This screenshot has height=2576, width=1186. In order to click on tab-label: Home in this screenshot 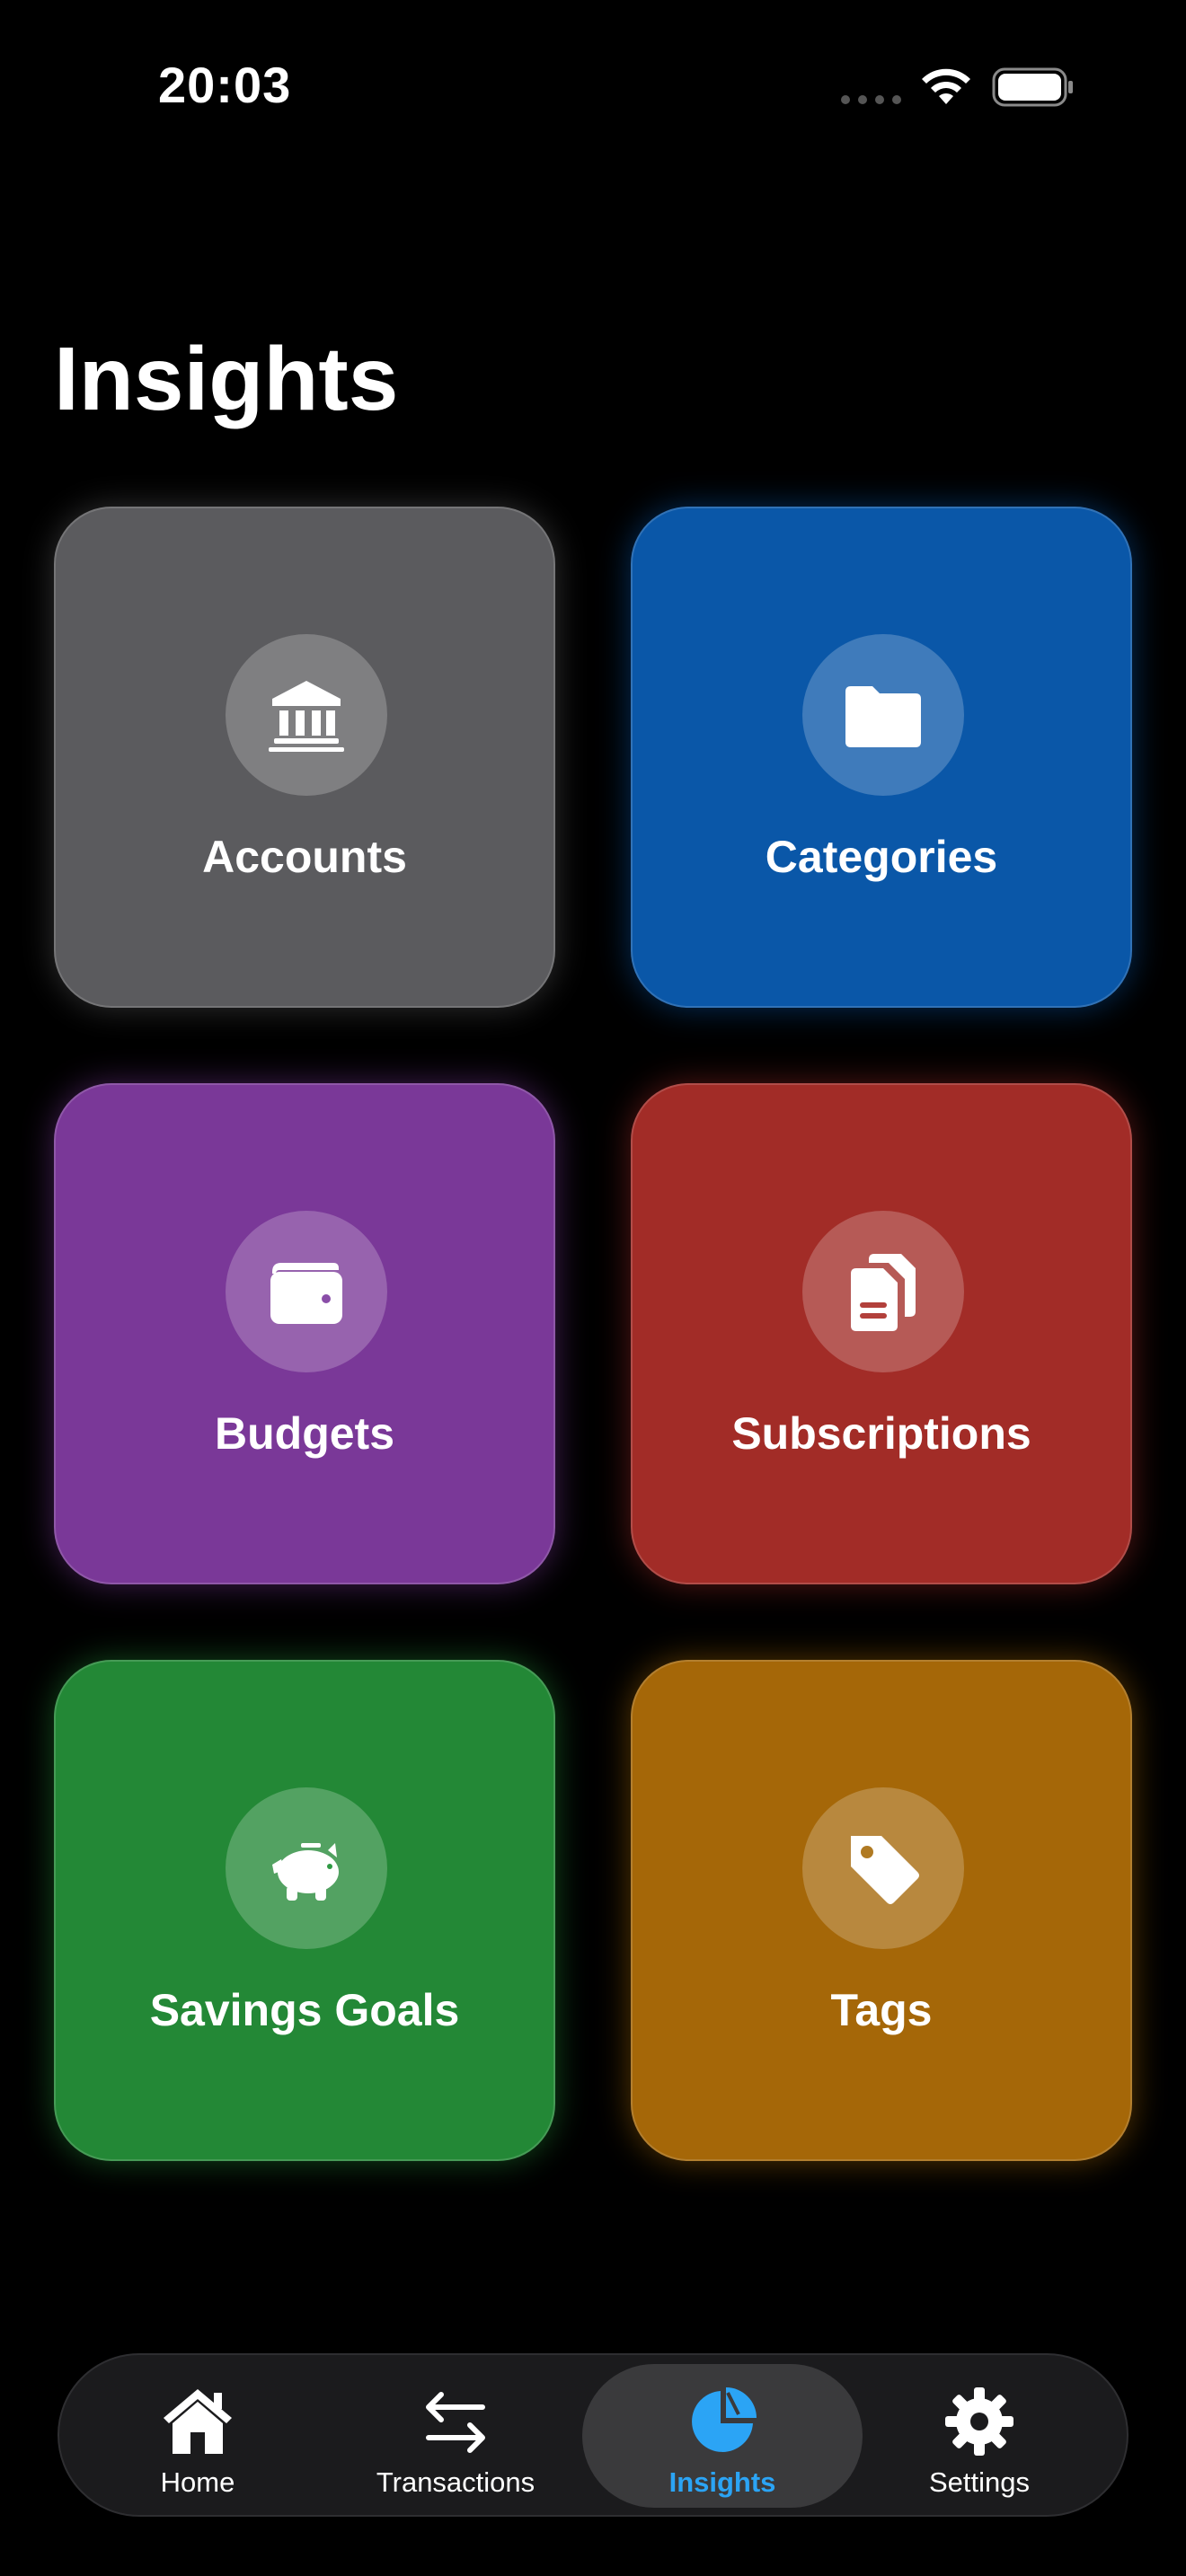, I will do `click(197, 2482)`.